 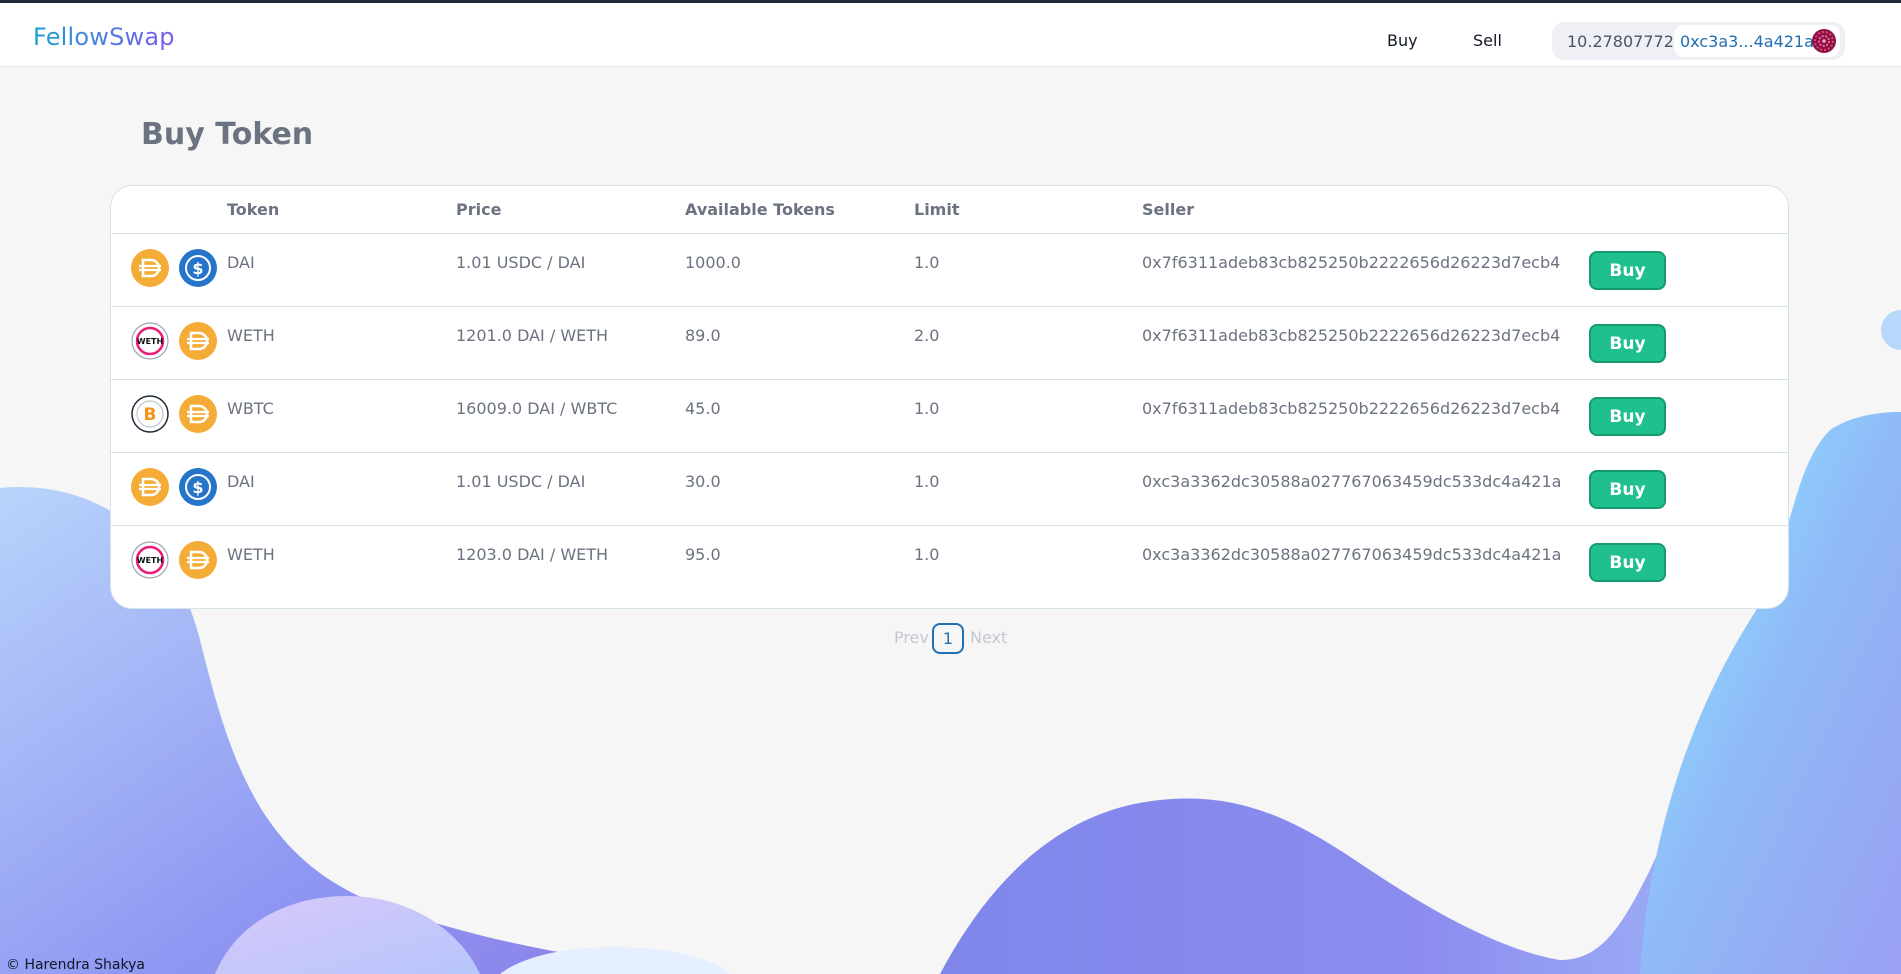 What do you see at coordinates (948, 638) in the screenshot?
I see `pagination-page-current: 1` at bounding box center [948, 638].